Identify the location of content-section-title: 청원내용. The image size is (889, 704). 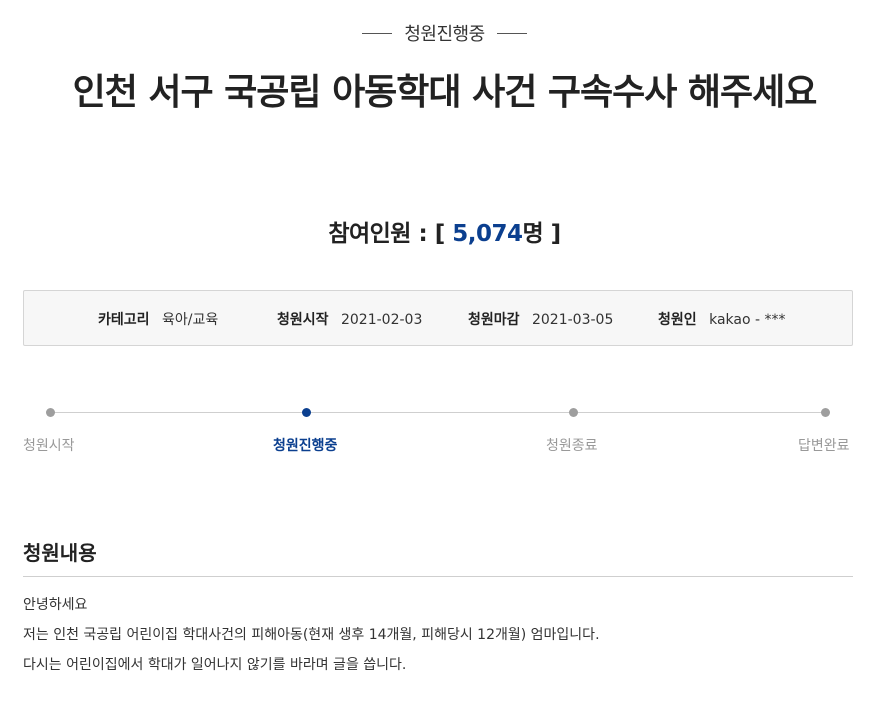
(60, 553).